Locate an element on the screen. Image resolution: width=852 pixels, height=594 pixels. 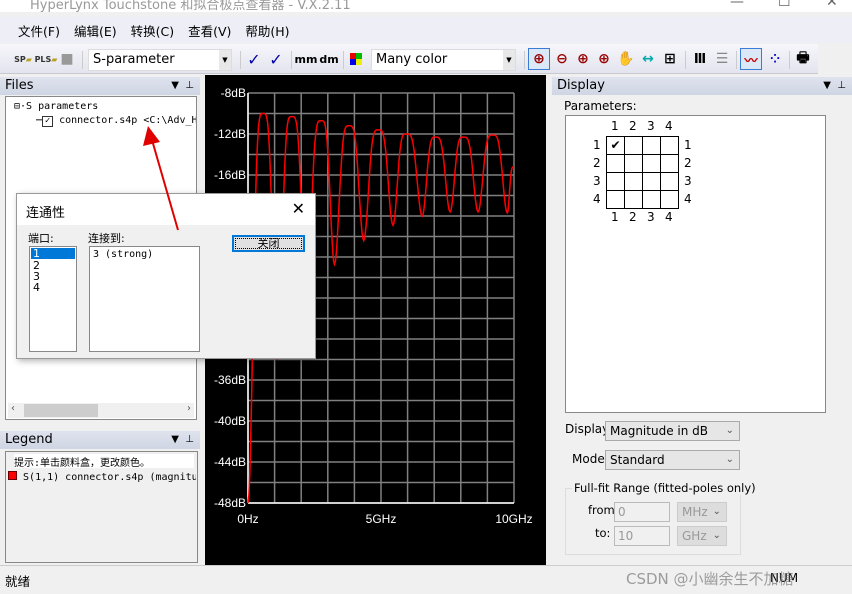
matrix-row-label: 2 is located at coordinates (597, 163).